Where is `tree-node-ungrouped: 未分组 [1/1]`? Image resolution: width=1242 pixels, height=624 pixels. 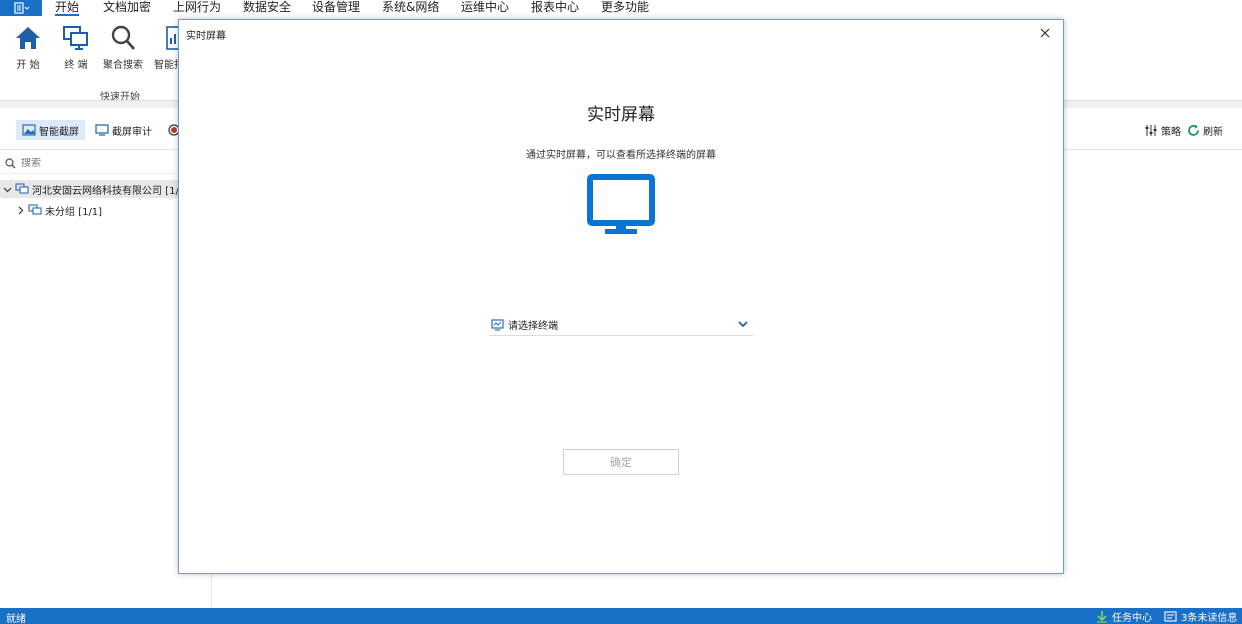
tree-node-ungrouped: 未分组 [1/1] is located at coordinates (59, 210).